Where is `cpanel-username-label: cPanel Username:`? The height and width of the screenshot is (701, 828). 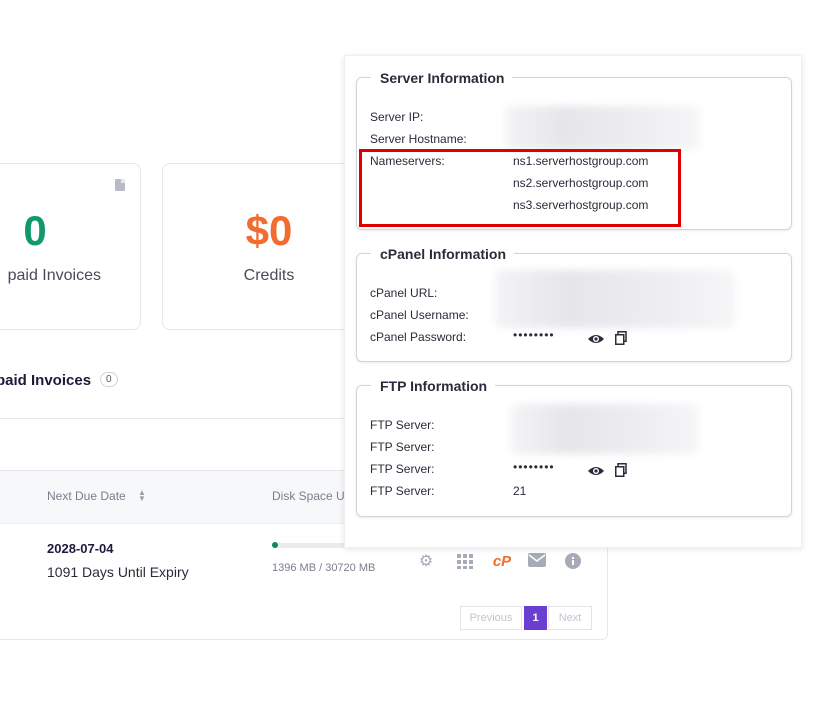 cpanel-username-label: cPanel Username: is located at coordinates (419, 315).